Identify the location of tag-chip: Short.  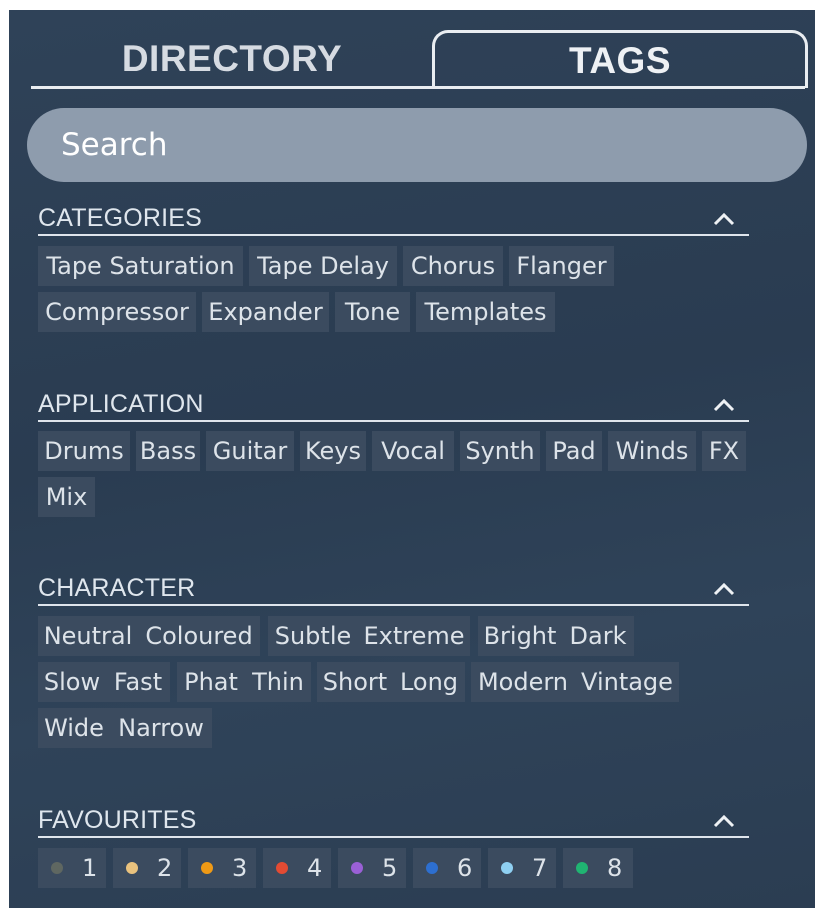
(355, 682).